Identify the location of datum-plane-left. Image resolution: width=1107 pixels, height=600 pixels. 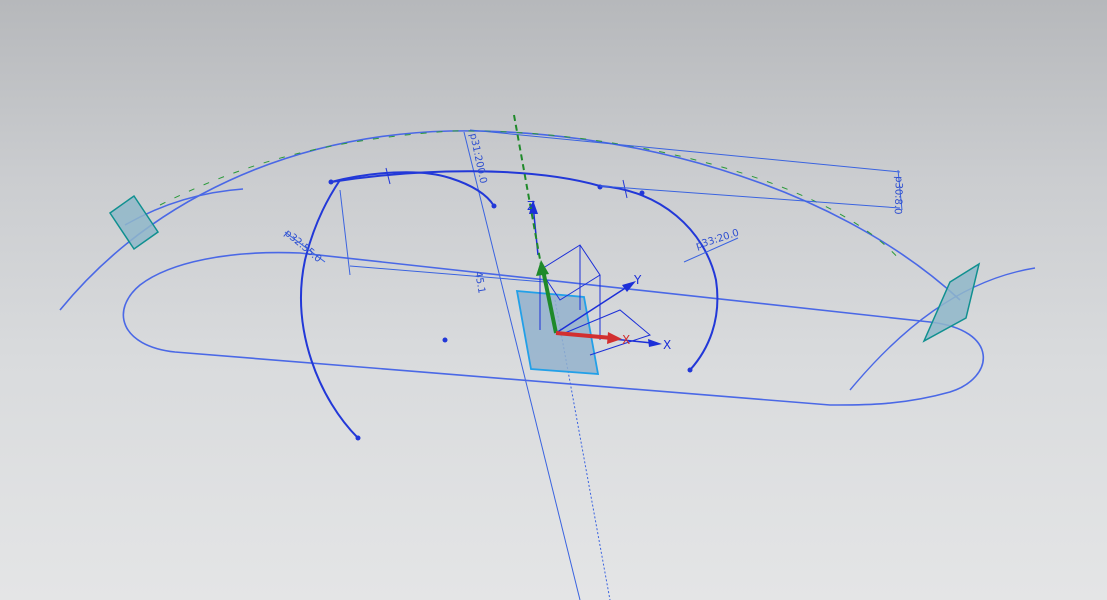
(134, 222).